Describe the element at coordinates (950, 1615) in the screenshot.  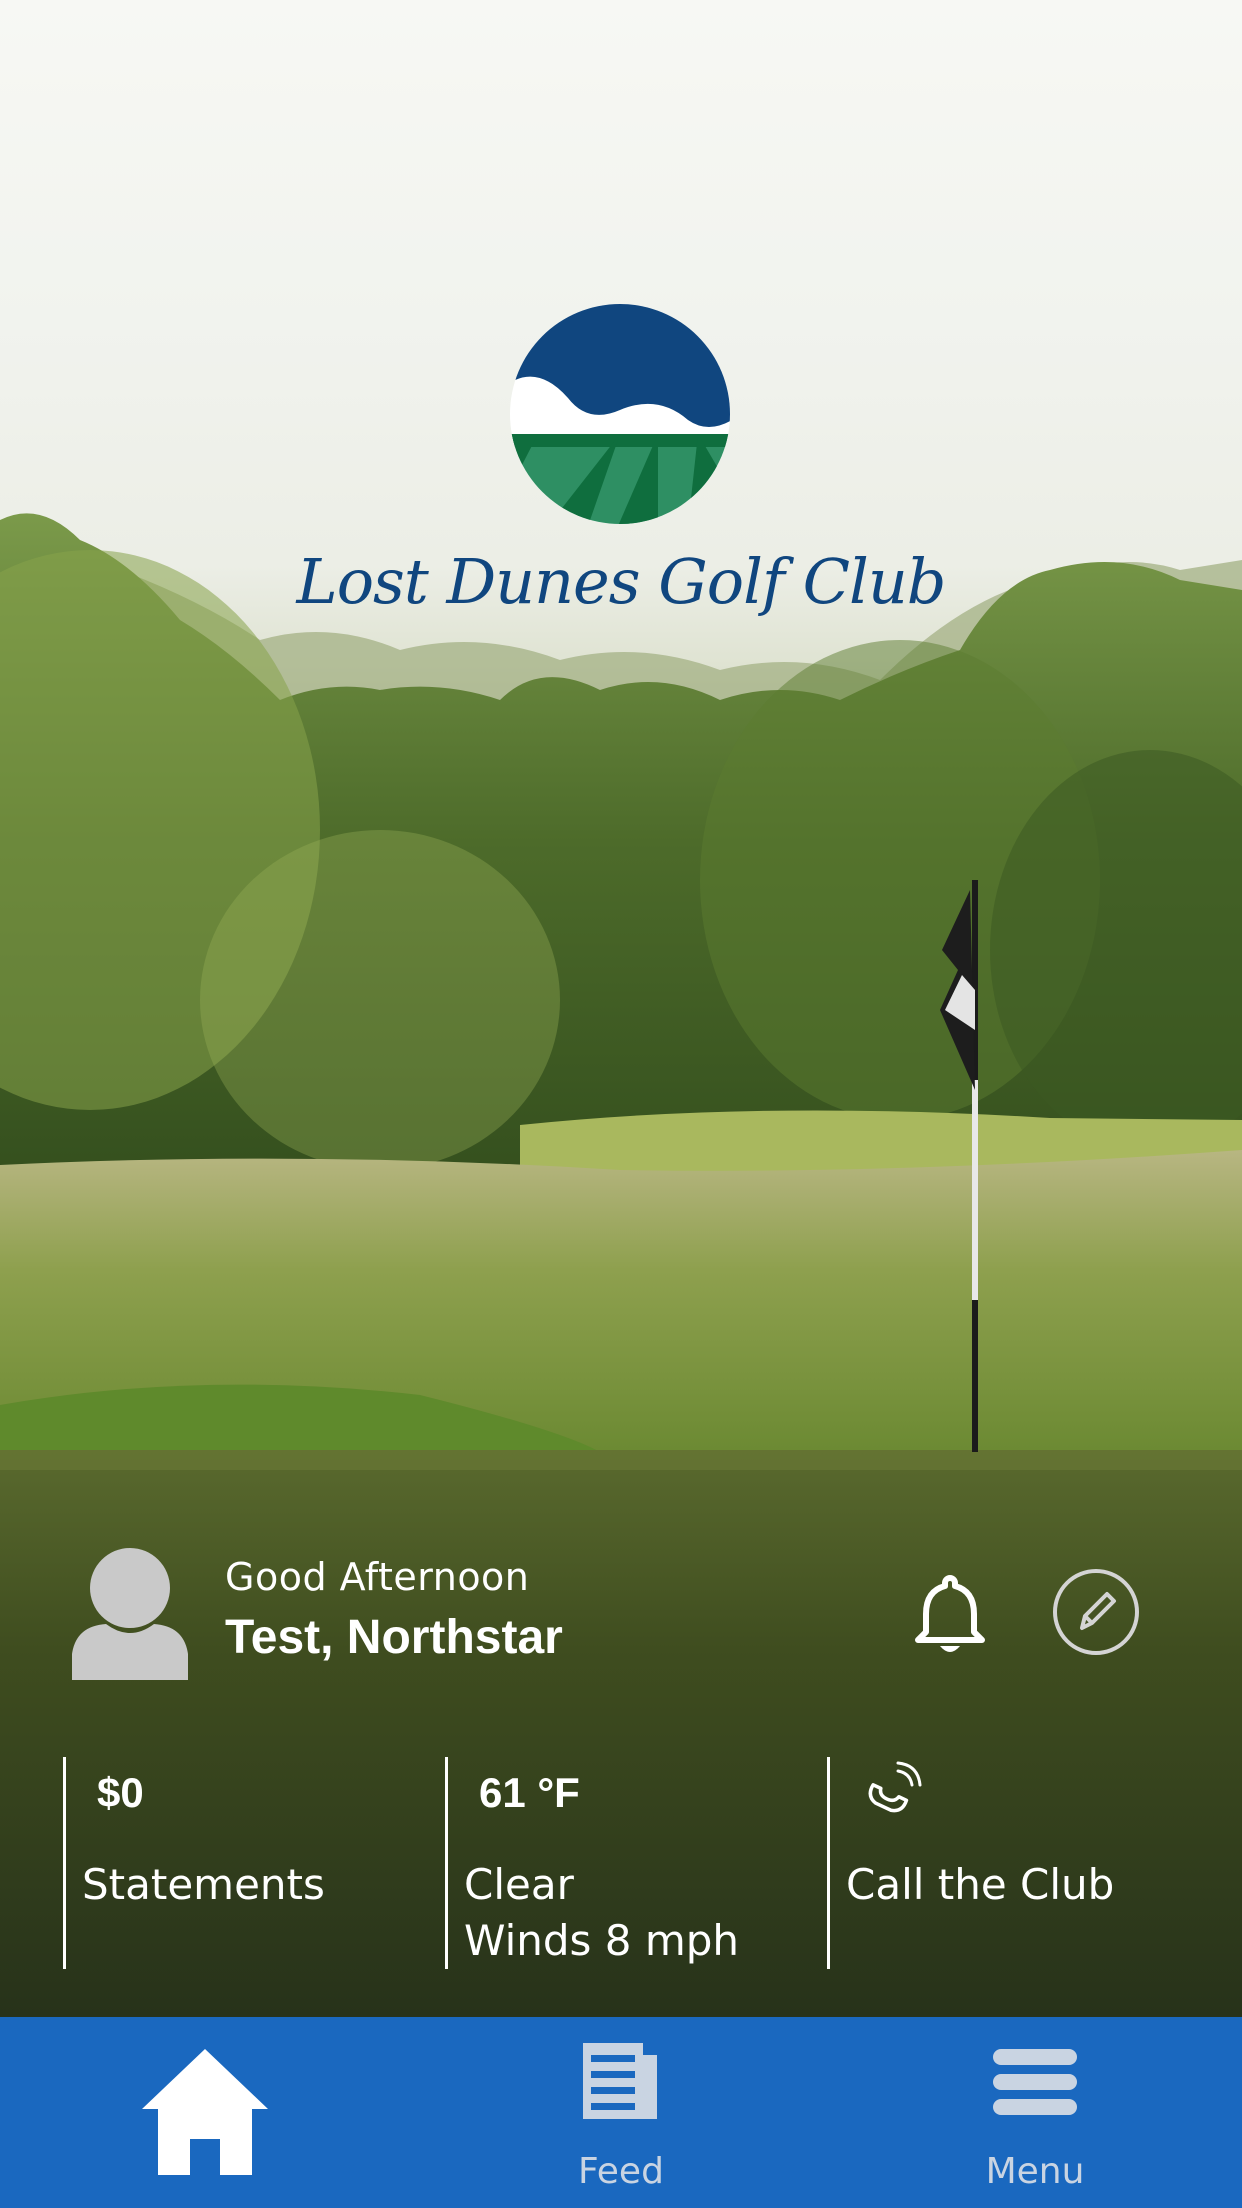
I see `bell-icon` at that location.